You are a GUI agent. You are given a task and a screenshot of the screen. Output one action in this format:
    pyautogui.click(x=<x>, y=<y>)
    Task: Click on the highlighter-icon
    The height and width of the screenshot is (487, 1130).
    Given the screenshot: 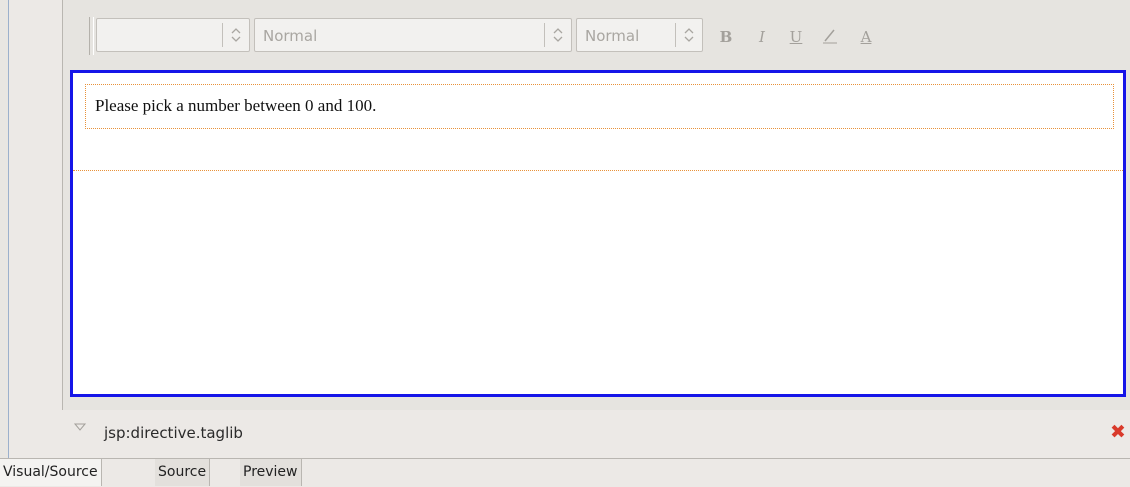 What is the action you would take?
    pyautogui.click(x=830, y=36)
    